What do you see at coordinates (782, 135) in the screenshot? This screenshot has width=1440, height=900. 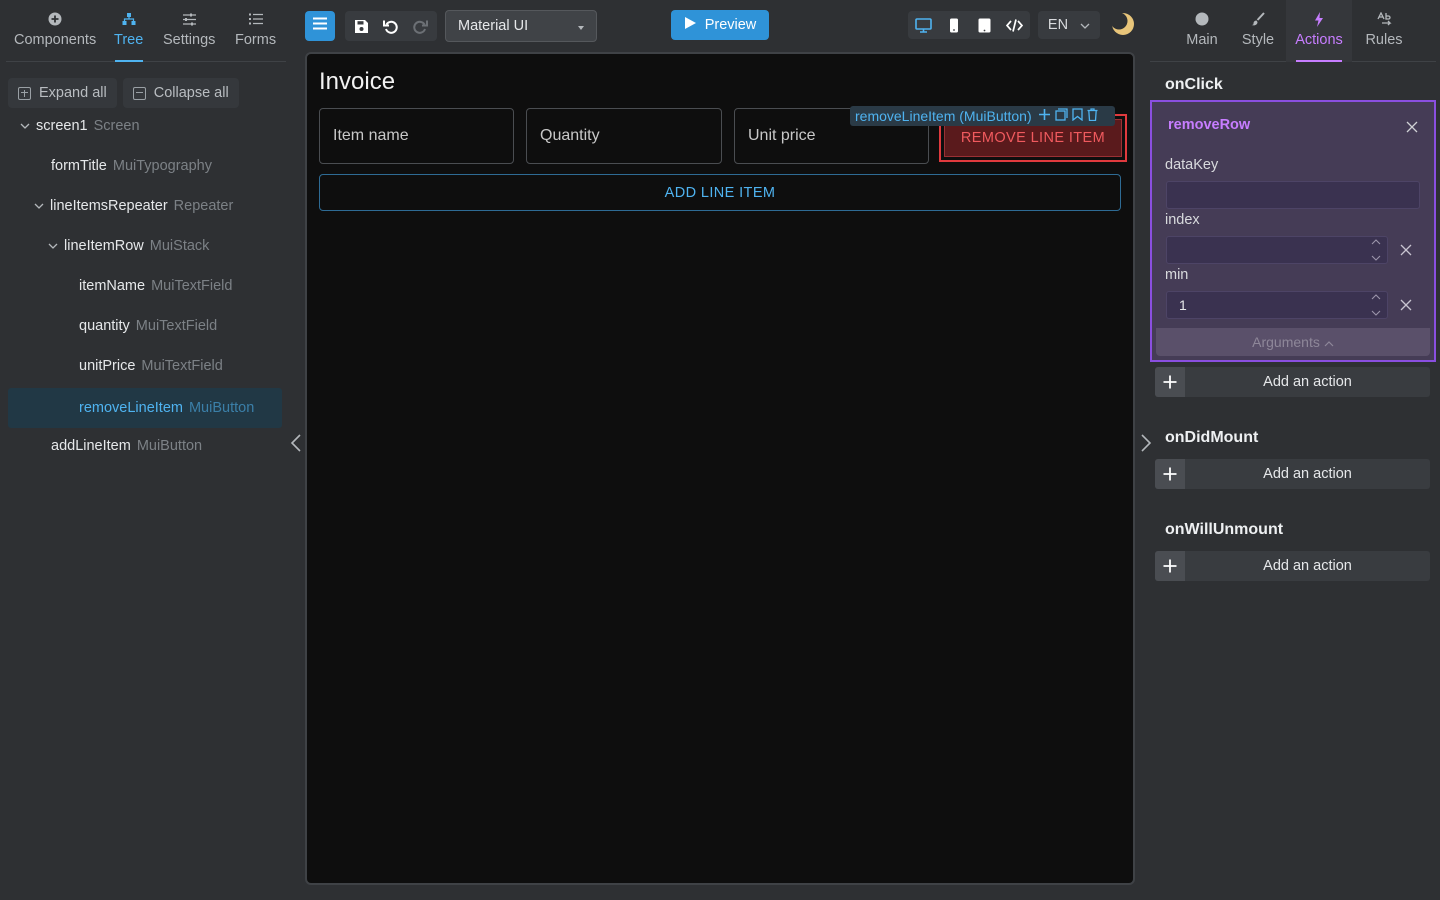 I see `unit-price-placeholder: Unit price` at bounding box center [782, 135].